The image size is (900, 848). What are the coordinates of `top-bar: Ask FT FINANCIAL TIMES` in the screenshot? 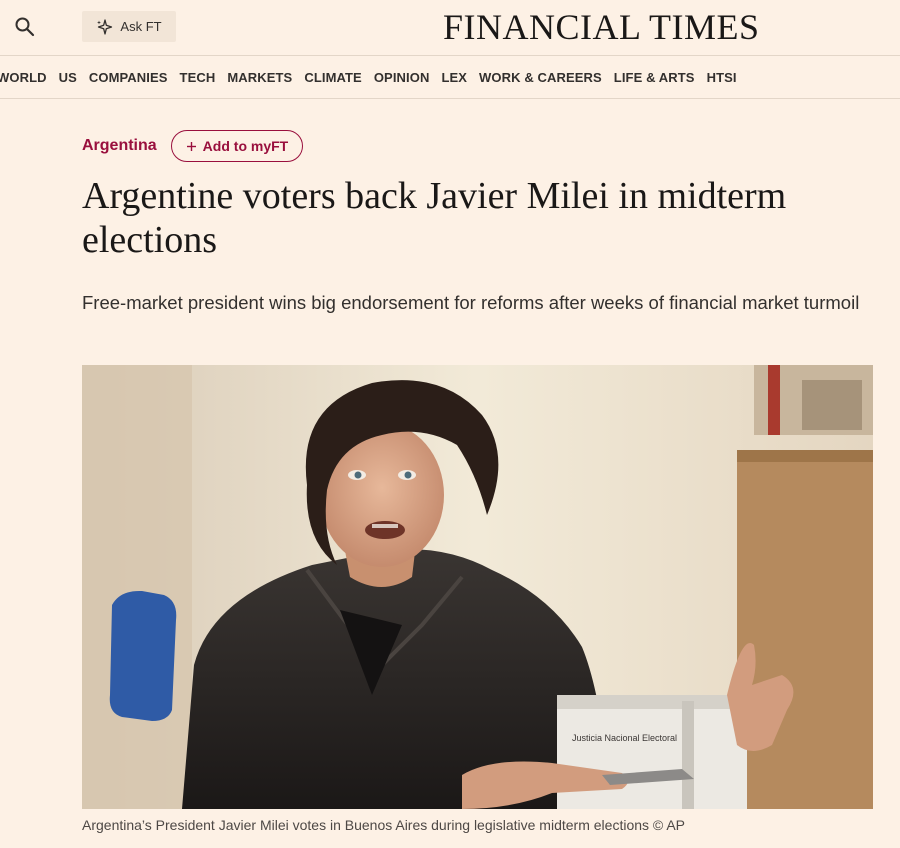 It's located at (450, 28).